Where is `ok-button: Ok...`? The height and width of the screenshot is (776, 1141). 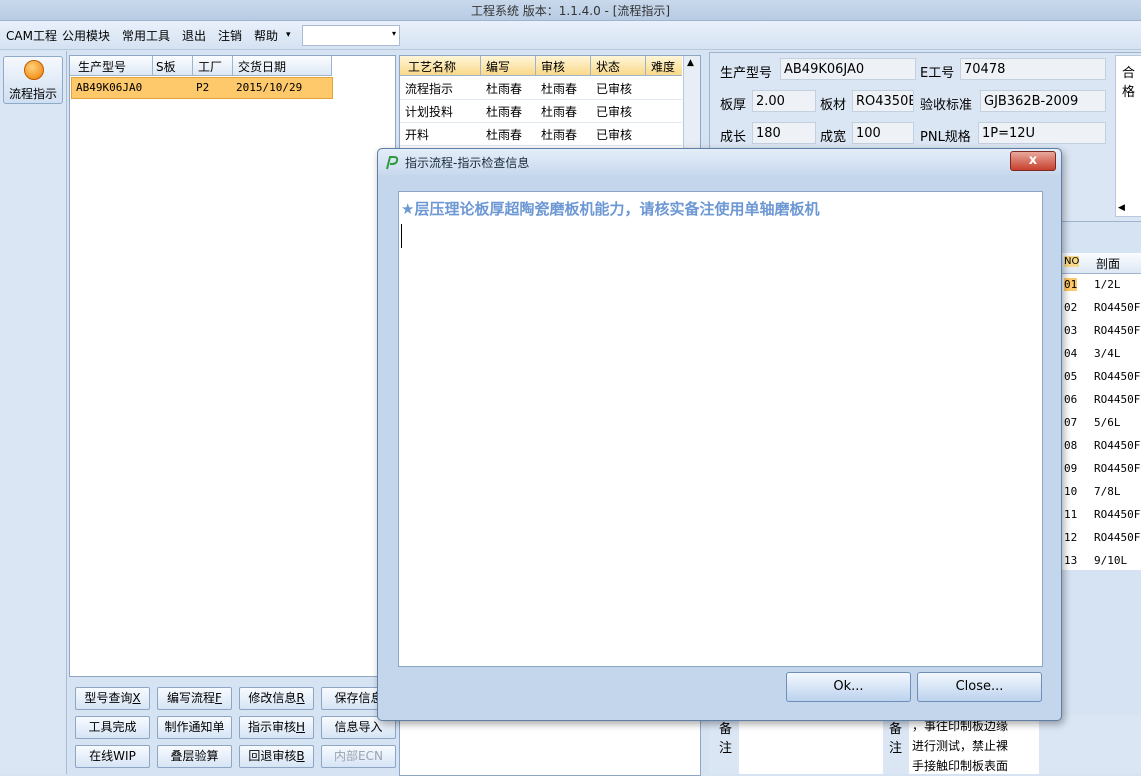
ok-button: Ok... is located at coordinates (848, 687).